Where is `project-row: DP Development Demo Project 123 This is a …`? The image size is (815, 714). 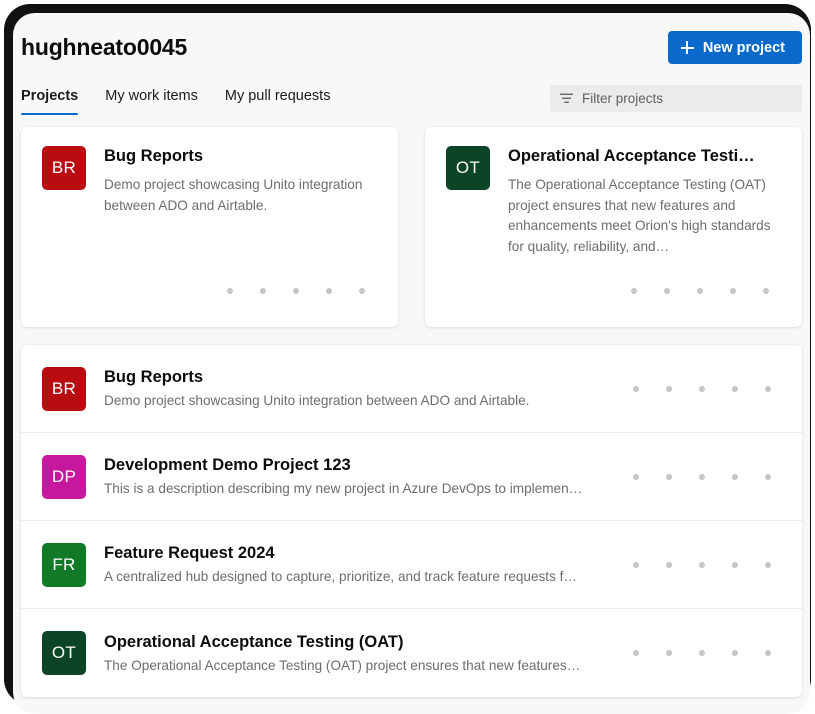 project-row: DP Development Demo Project 123 This is a … is located at coordinates (411, 477).